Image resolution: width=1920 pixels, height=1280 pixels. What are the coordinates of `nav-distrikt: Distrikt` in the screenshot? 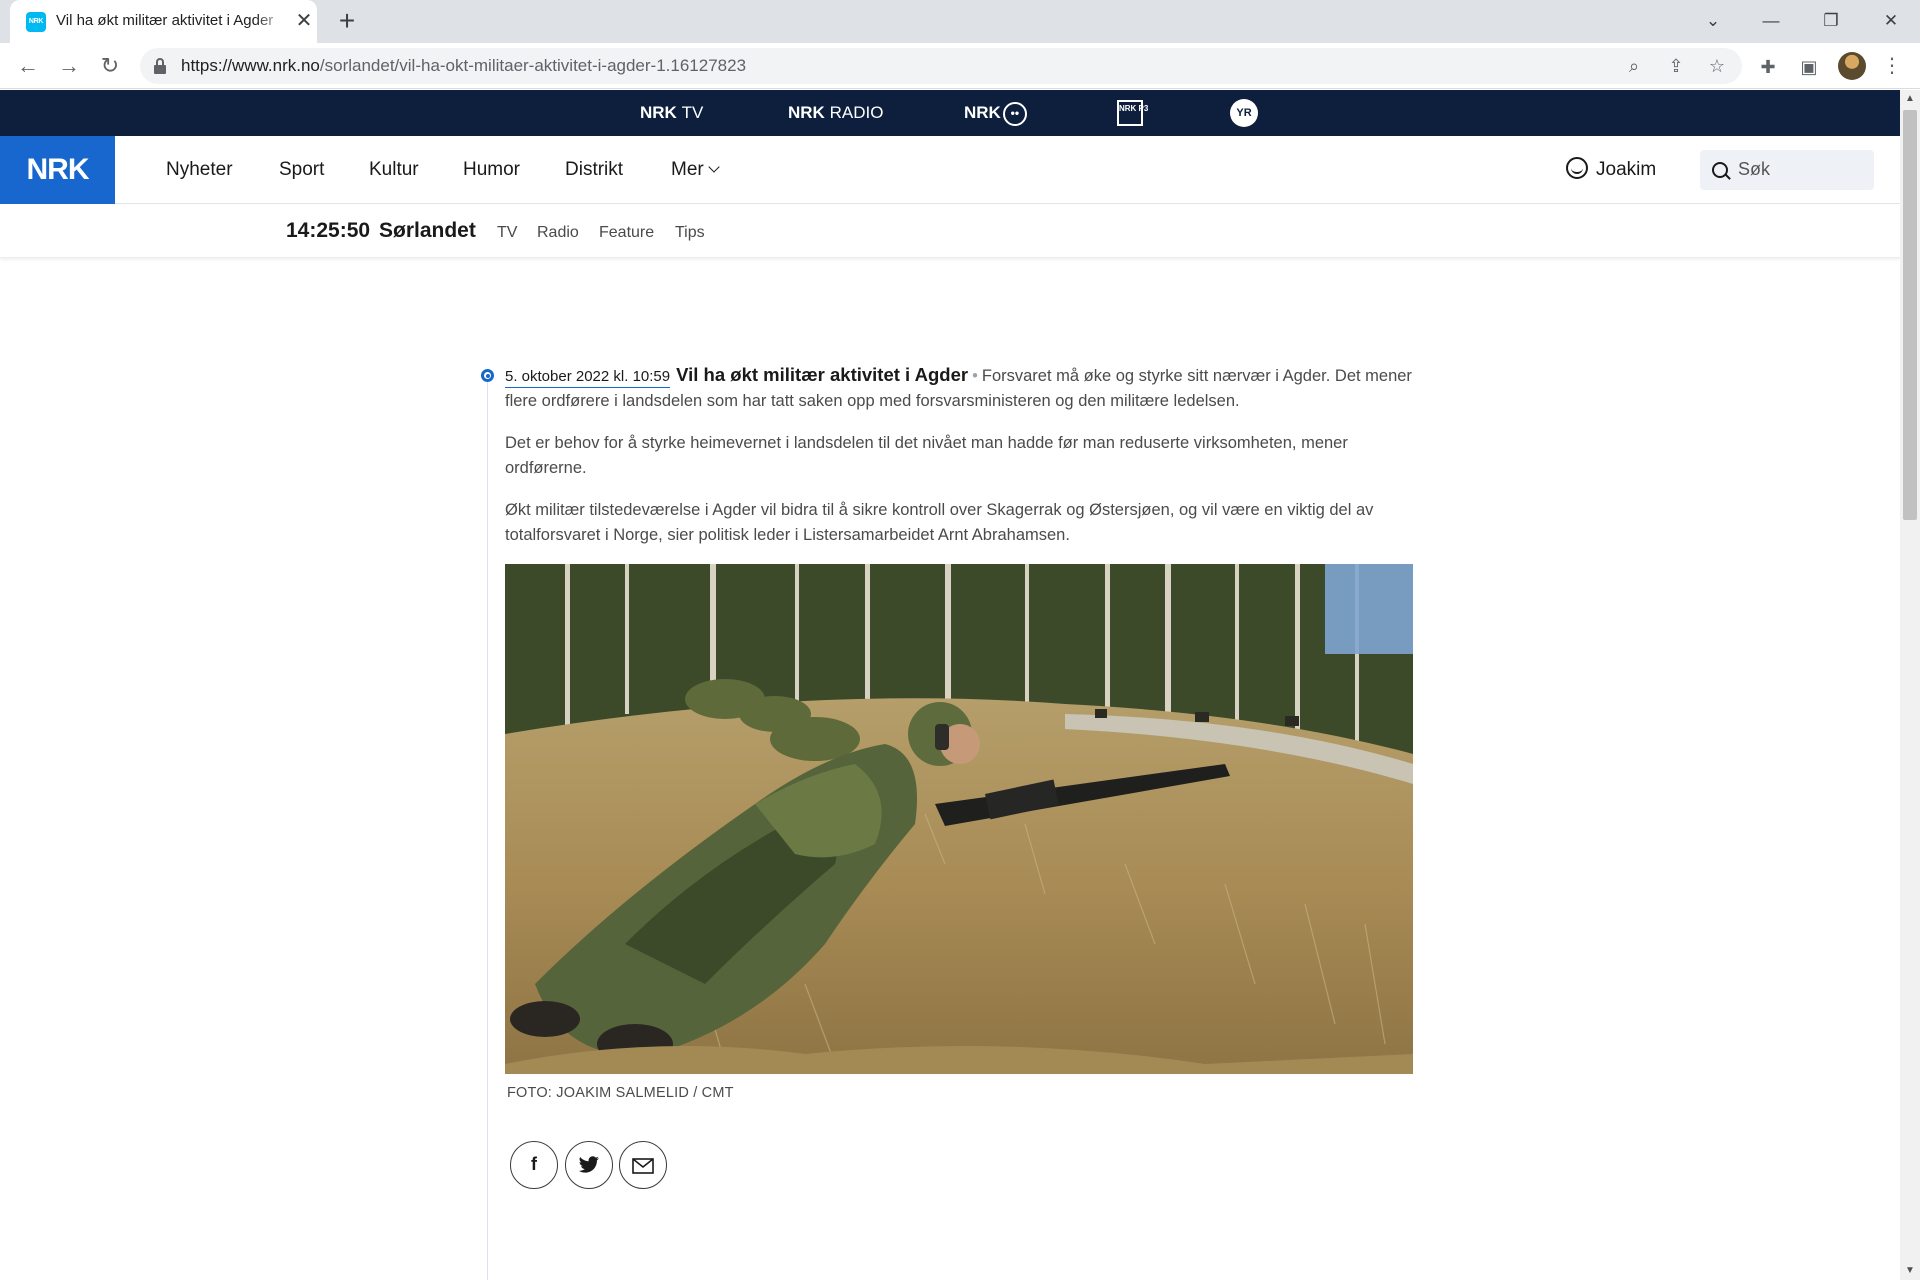 It's located at (594, 170).